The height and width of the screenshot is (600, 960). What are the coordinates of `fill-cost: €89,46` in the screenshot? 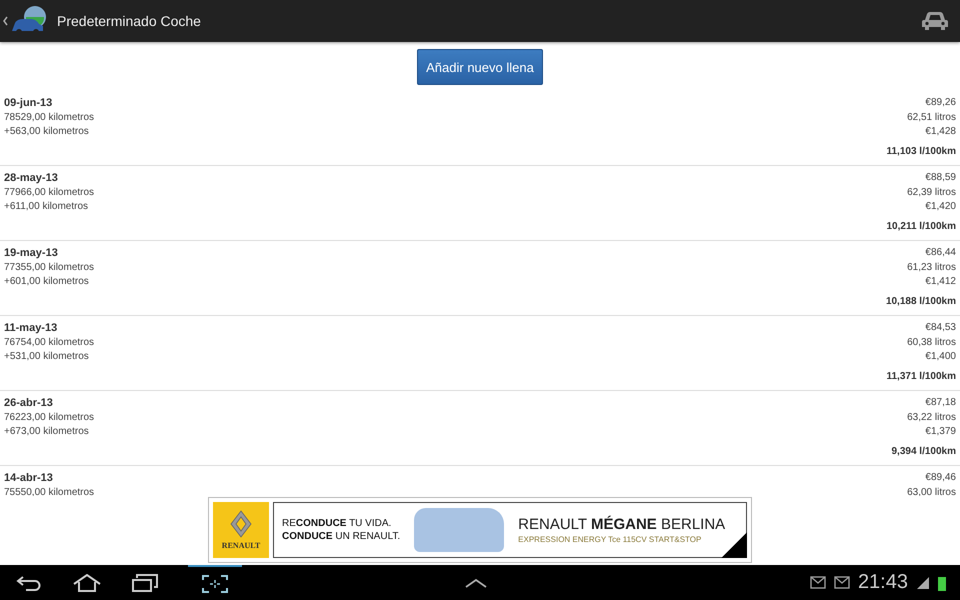 It's located at (940, 478).